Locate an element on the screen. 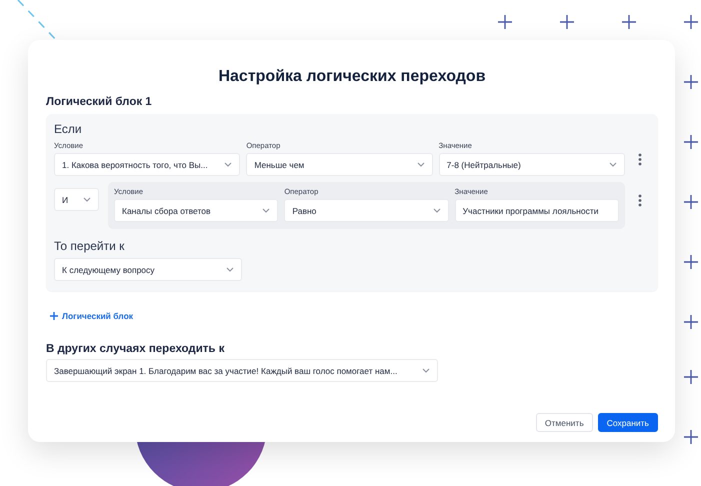 The image size is (701, 486). input-field: Участники программы лояльности is located at coordinates (536, 210).